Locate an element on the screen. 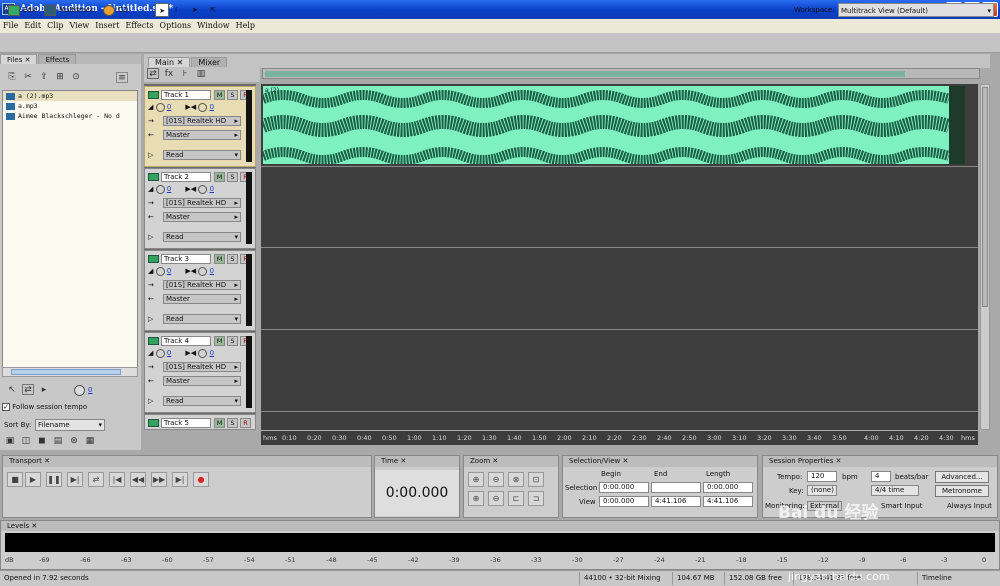 The image size is (1000, 586). import-icon: ⎘ is located at coordinates (12, 77).